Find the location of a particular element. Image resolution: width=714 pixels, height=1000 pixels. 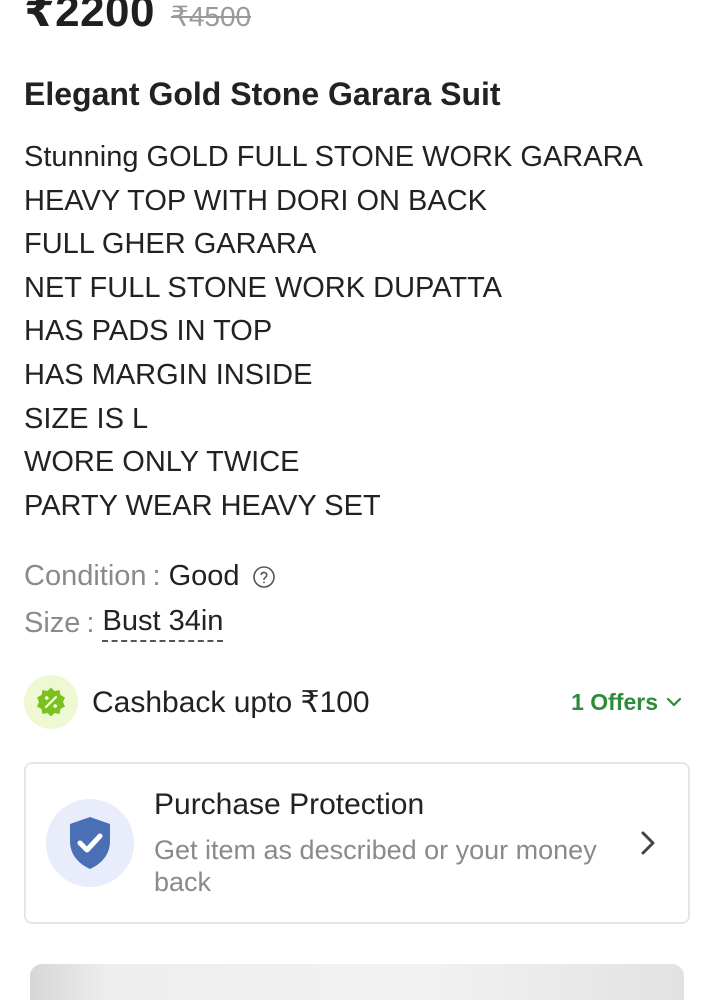

size-value-link: Bust 34in is located at coordinates (163, 623).